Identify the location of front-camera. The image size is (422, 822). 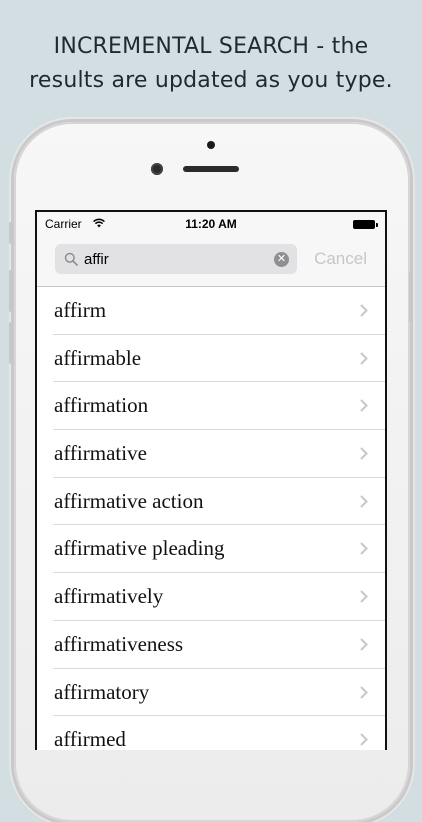
(157, 169).